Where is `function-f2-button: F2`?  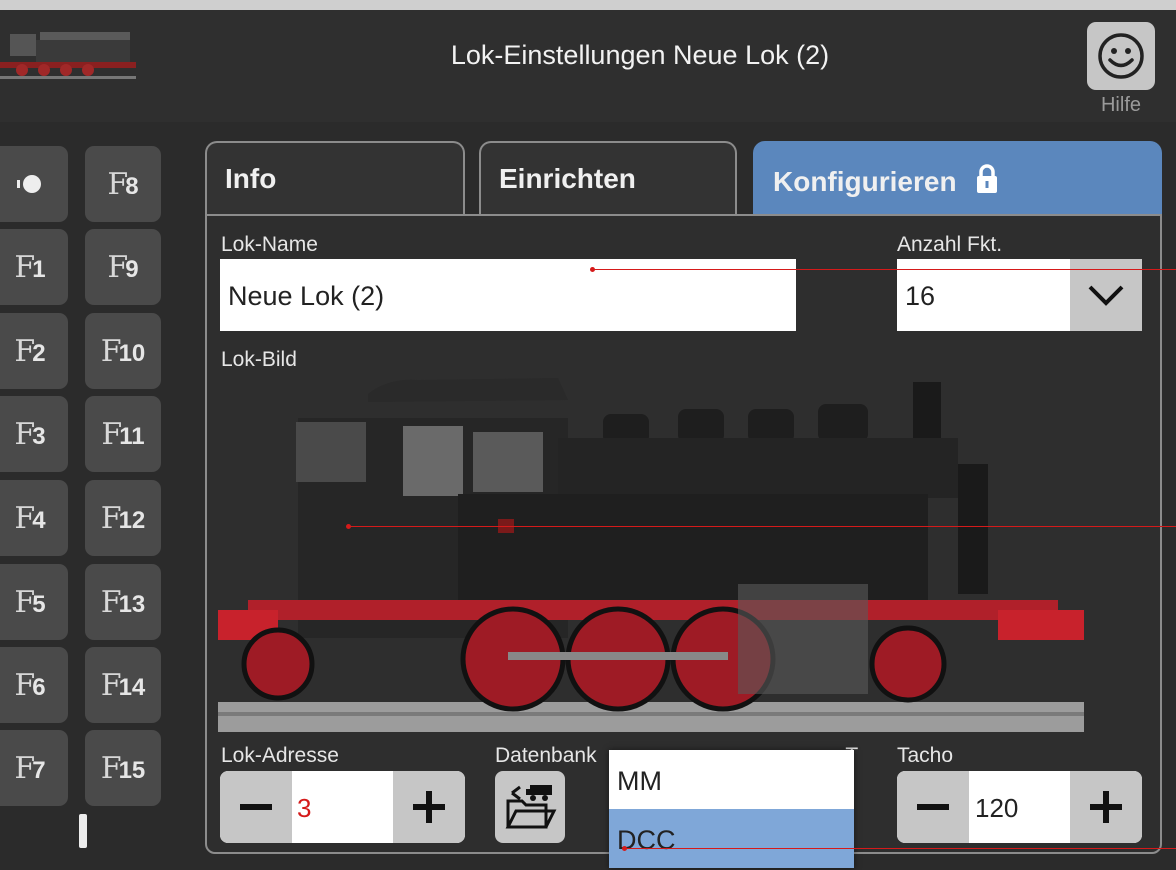
function-f2-button: F2 is located at coordinates (34, 351).